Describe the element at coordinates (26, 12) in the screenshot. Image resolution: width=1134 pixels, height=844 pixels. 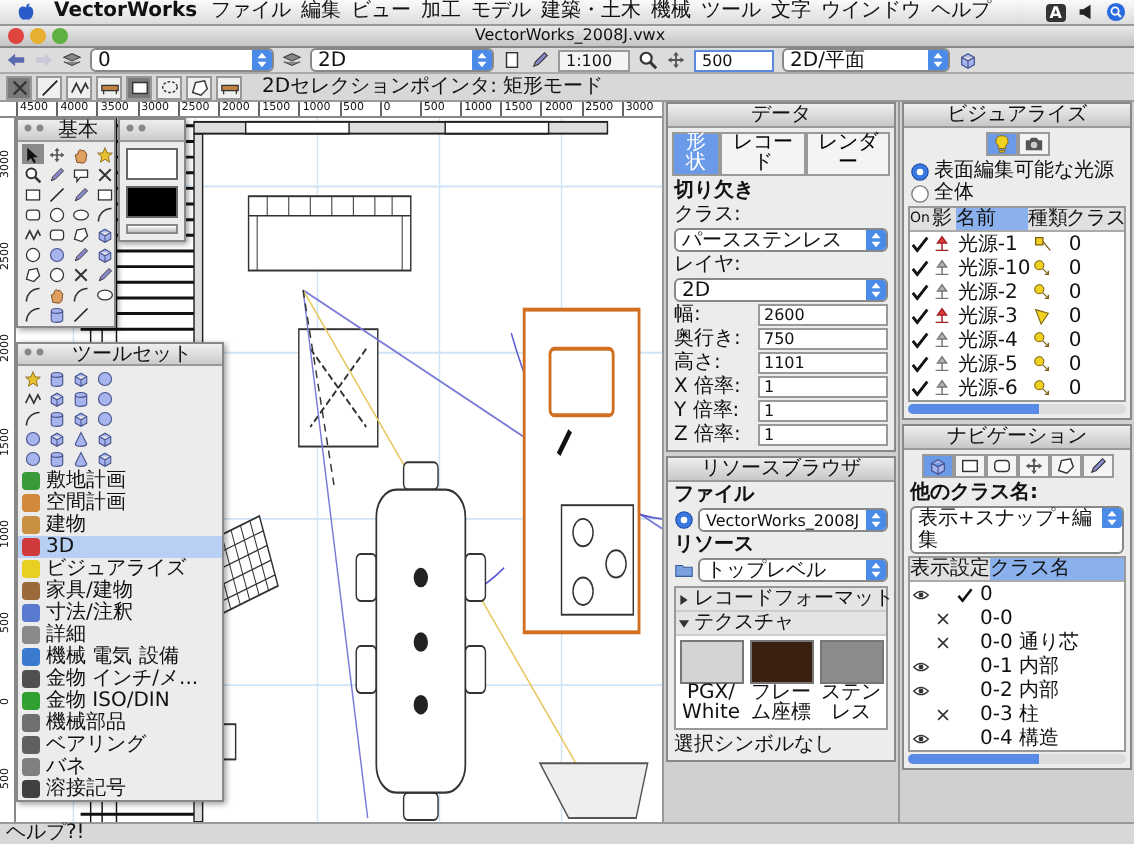
I see `apple-icon` at that location.